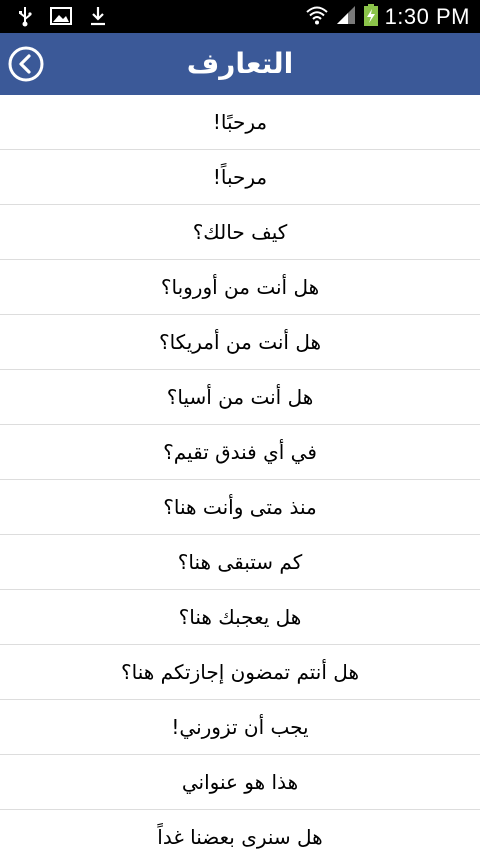  What do you see at coordinates (240, 122) in the screenshot?
I see `list-item: مرحبًا!` at bounding box center [240, 122].